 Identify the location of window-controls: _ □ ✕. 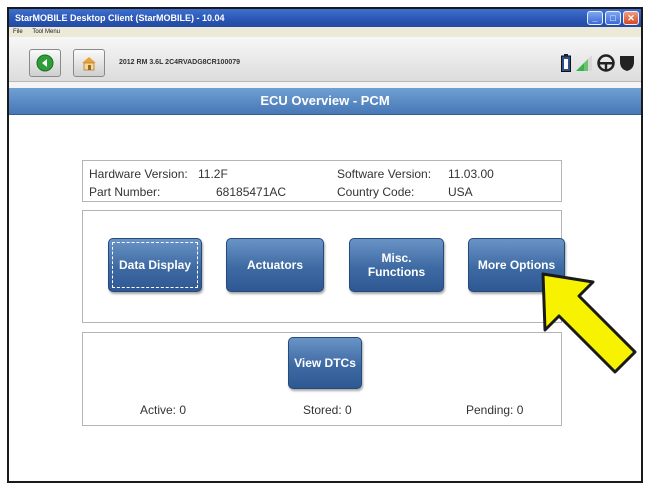
(613, 18).